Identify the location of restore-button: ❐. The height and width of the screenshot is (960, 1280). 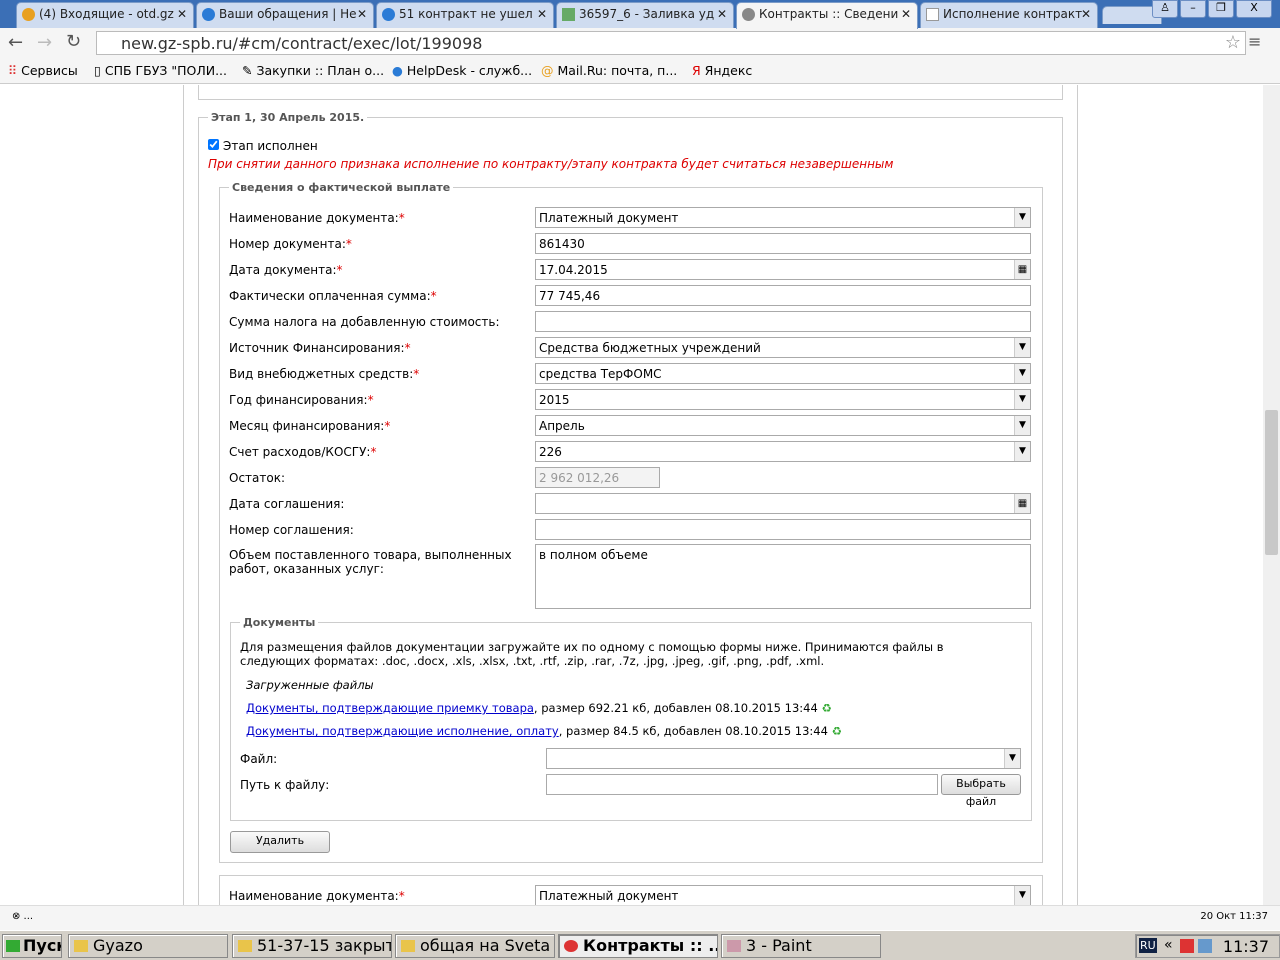
(1221, 9).